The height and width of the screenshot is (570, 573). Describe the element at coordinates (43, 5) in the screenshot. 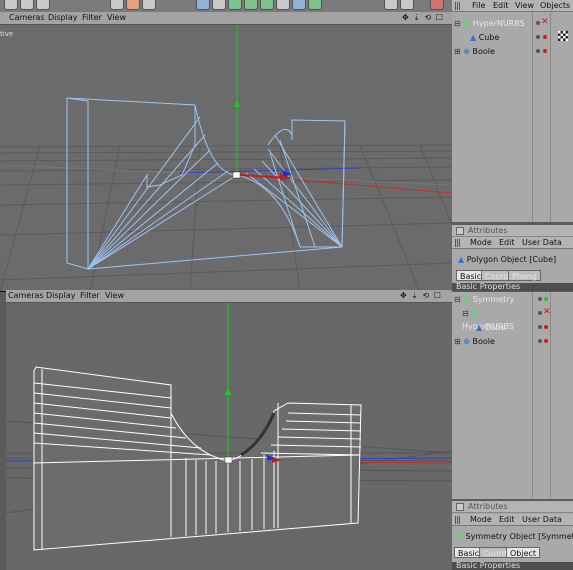

I see `render-icon` at that location.